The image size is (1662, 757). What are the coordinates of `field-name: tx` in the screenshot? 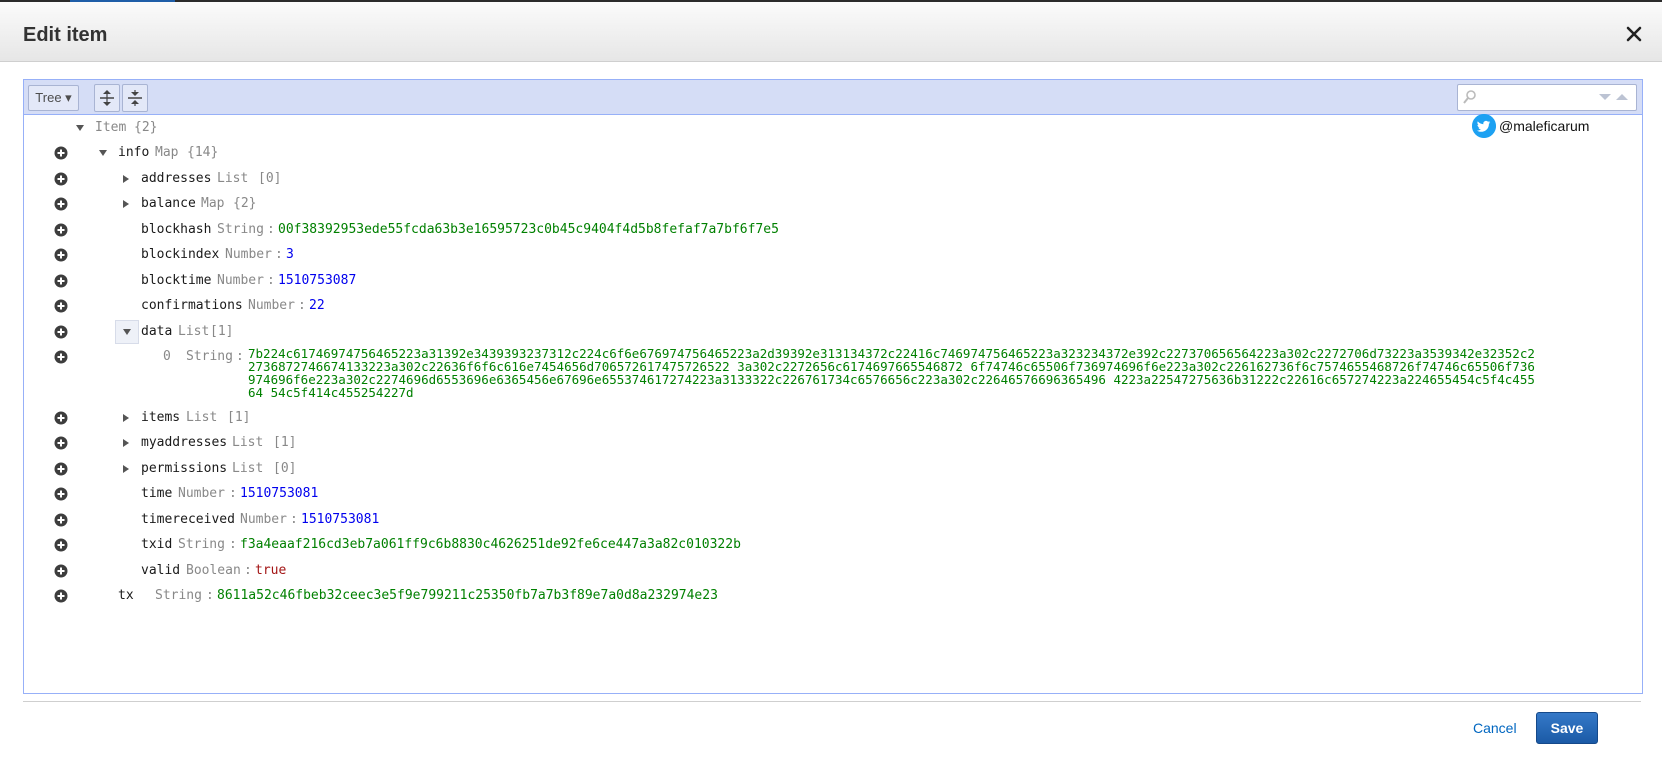 It's located at (126, 595).